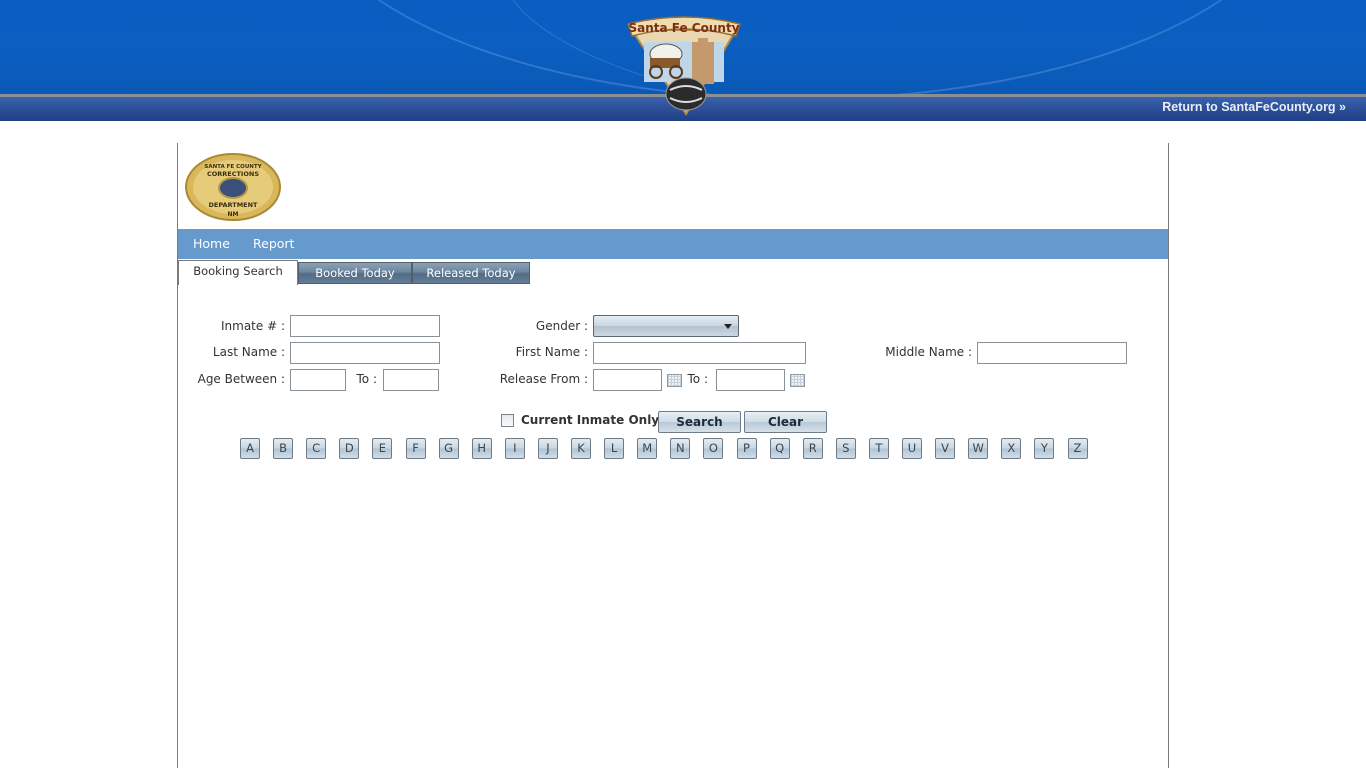  Describe the element at coordinates (673, 244) in the screenshot. I see `main-nav-bar: Home Report` at that location.